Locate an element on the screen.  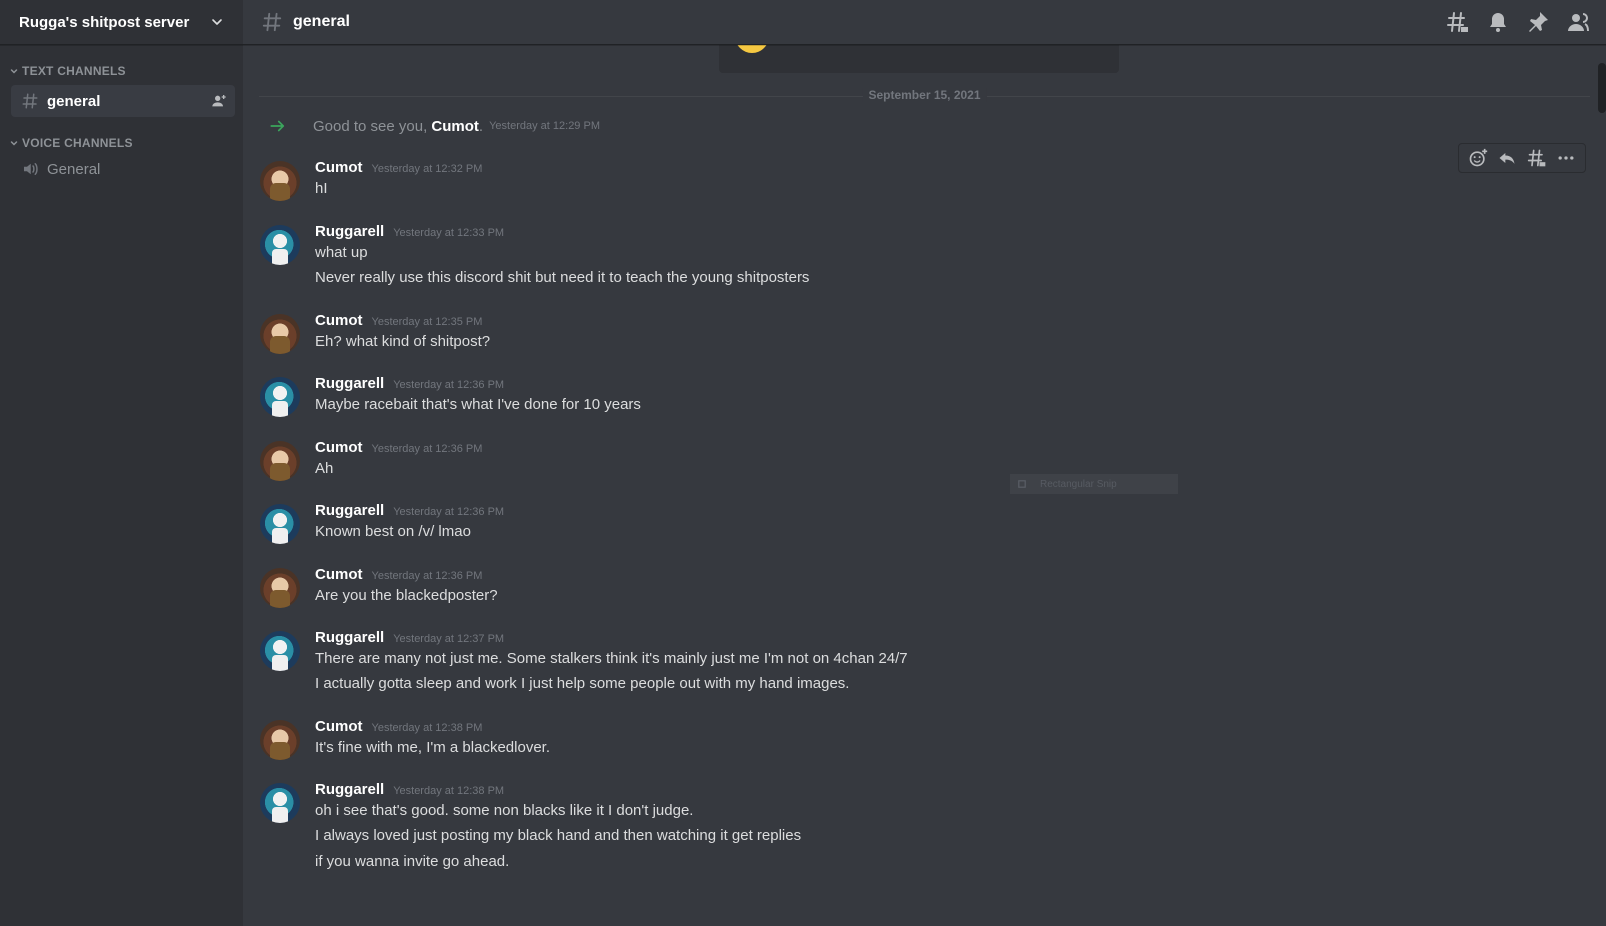
message: Cumot Yesterday at 12:32 PM hI is located at coordinates (924, 181).